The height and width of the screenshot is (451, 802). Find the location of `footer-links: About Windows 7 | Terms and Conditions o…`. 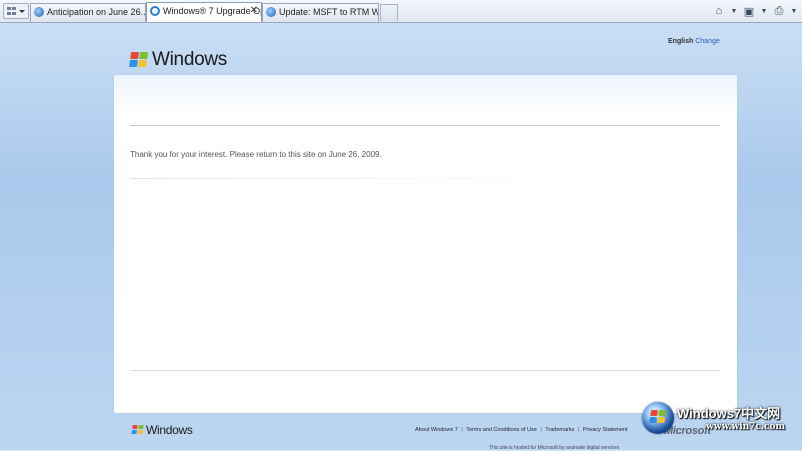

footer-links: About Windows 7 | Terms and Conditions o… is located at coordinates (521, 430).